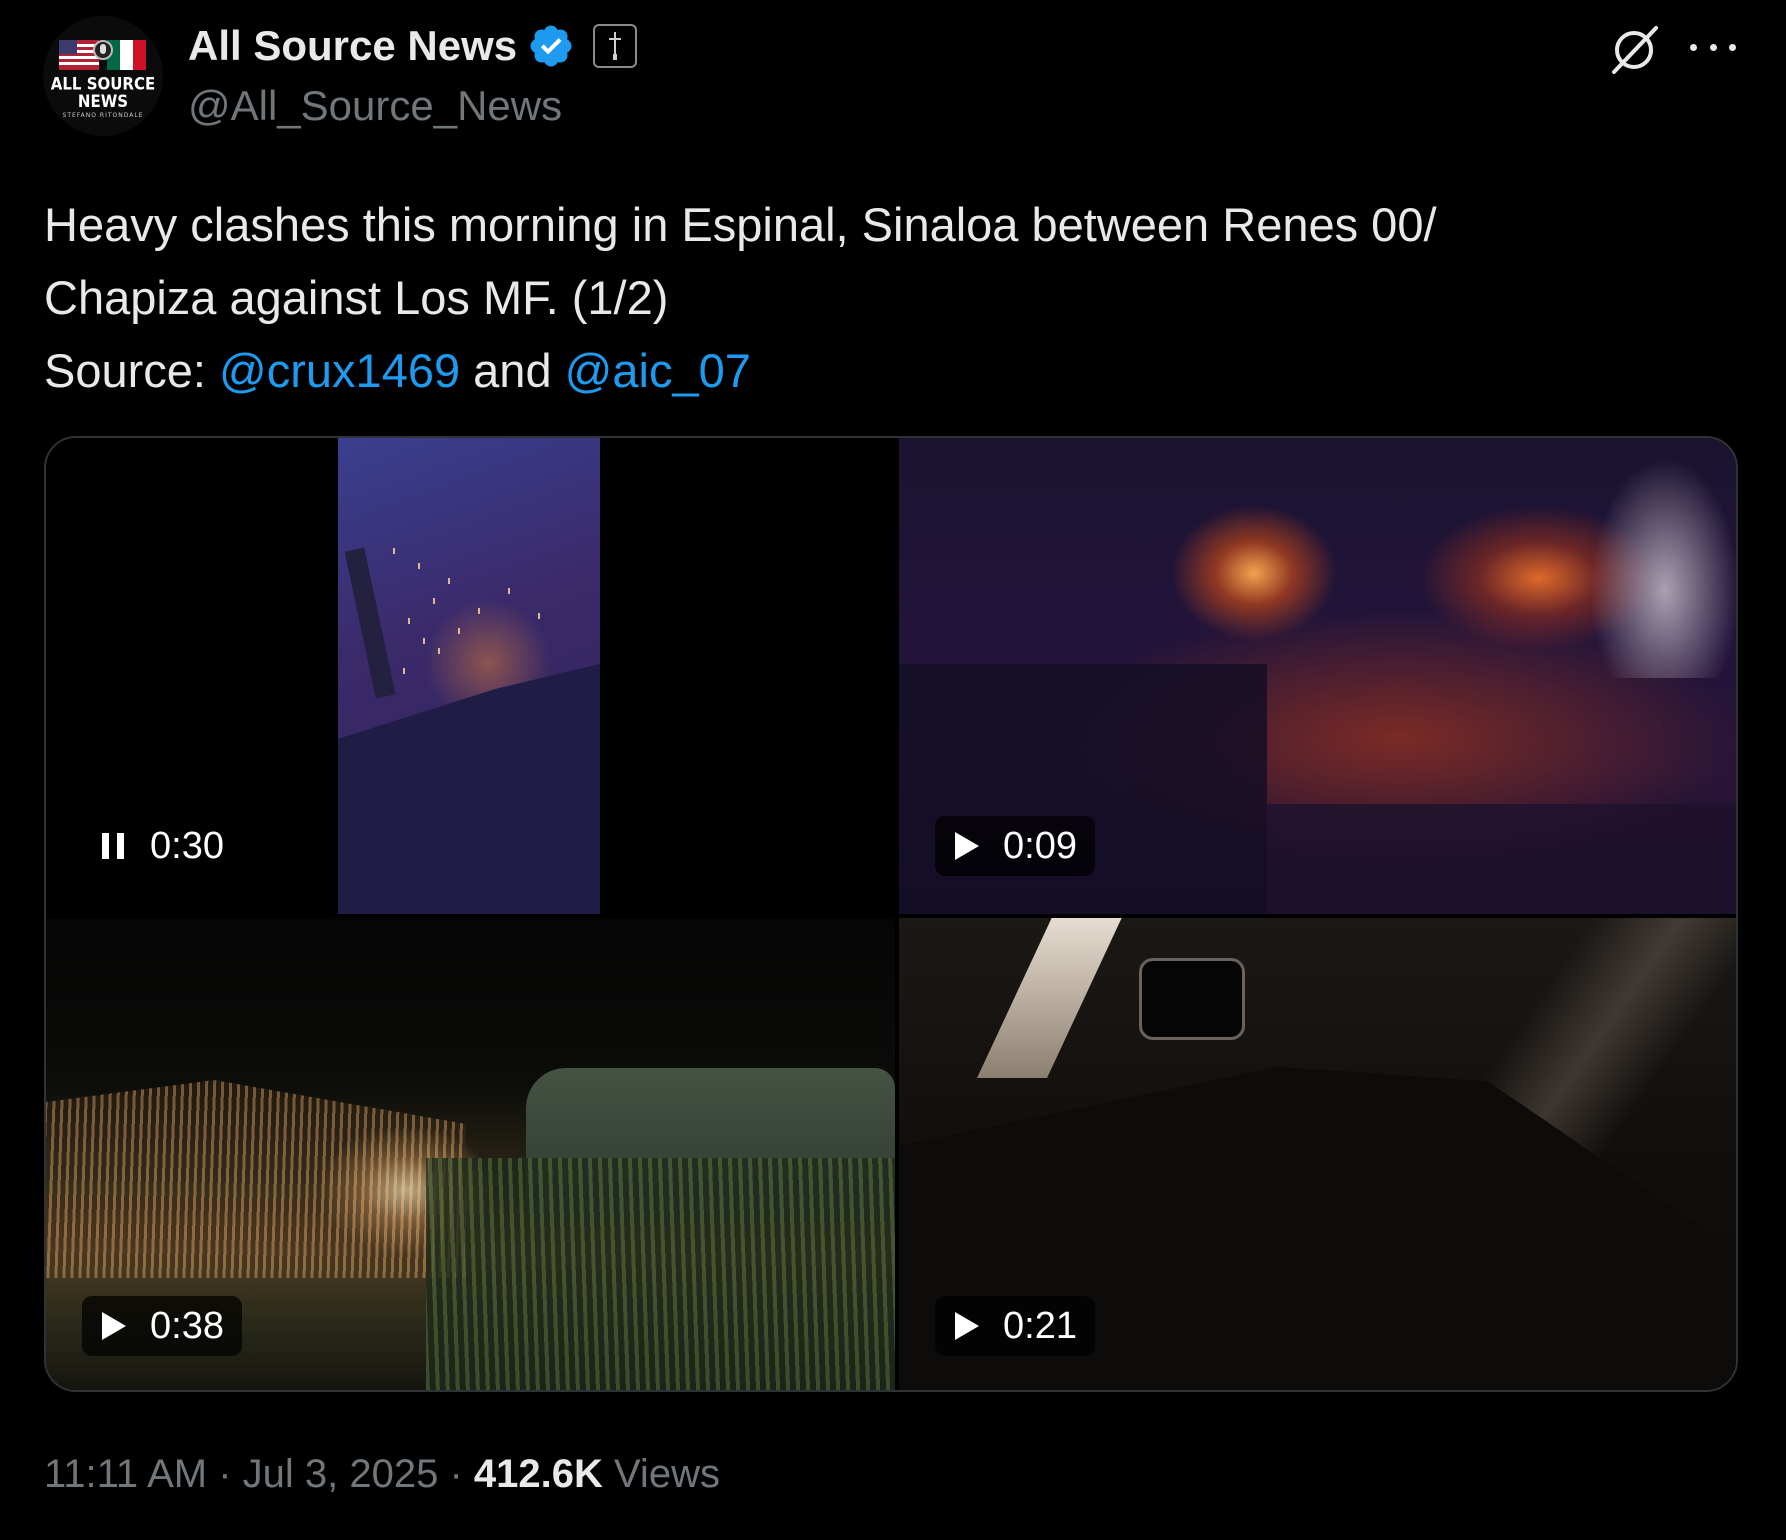  What do you see at coordinates (375, 106) in the screenshot?
I see `author-handle: @All_Source_News` at bounding box center [375, 106].